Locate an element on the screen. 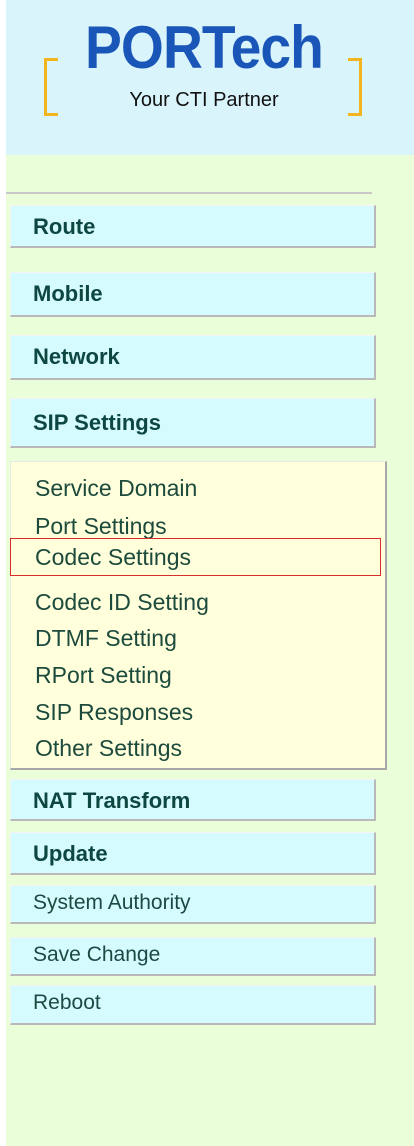  submenu-other-settings-label: Other Settings is located at coordinates (109, 748).